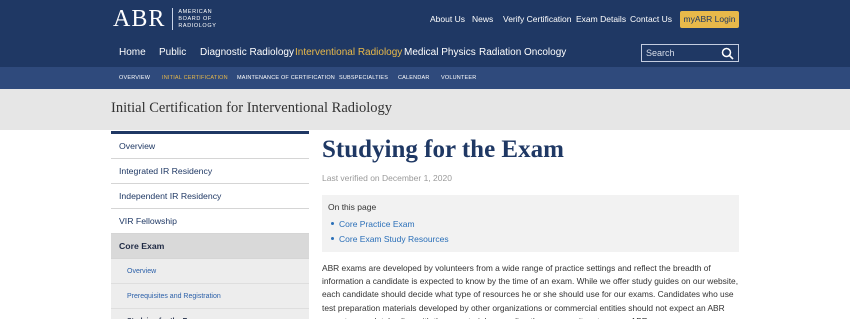 The width and height of the screenshot is (850, 319). What do you see at coordinates (172, 52) in the screenshot?
I see `nav-item-public: Public` at bounding box center [172, 52].